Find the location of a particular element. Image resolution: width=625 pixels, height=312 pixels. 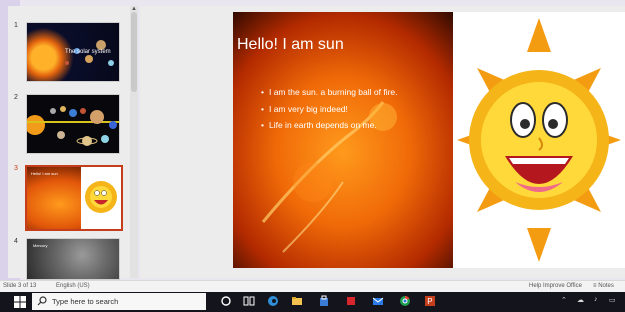

network-icon: ☁ is located at coordinates (580, 300).